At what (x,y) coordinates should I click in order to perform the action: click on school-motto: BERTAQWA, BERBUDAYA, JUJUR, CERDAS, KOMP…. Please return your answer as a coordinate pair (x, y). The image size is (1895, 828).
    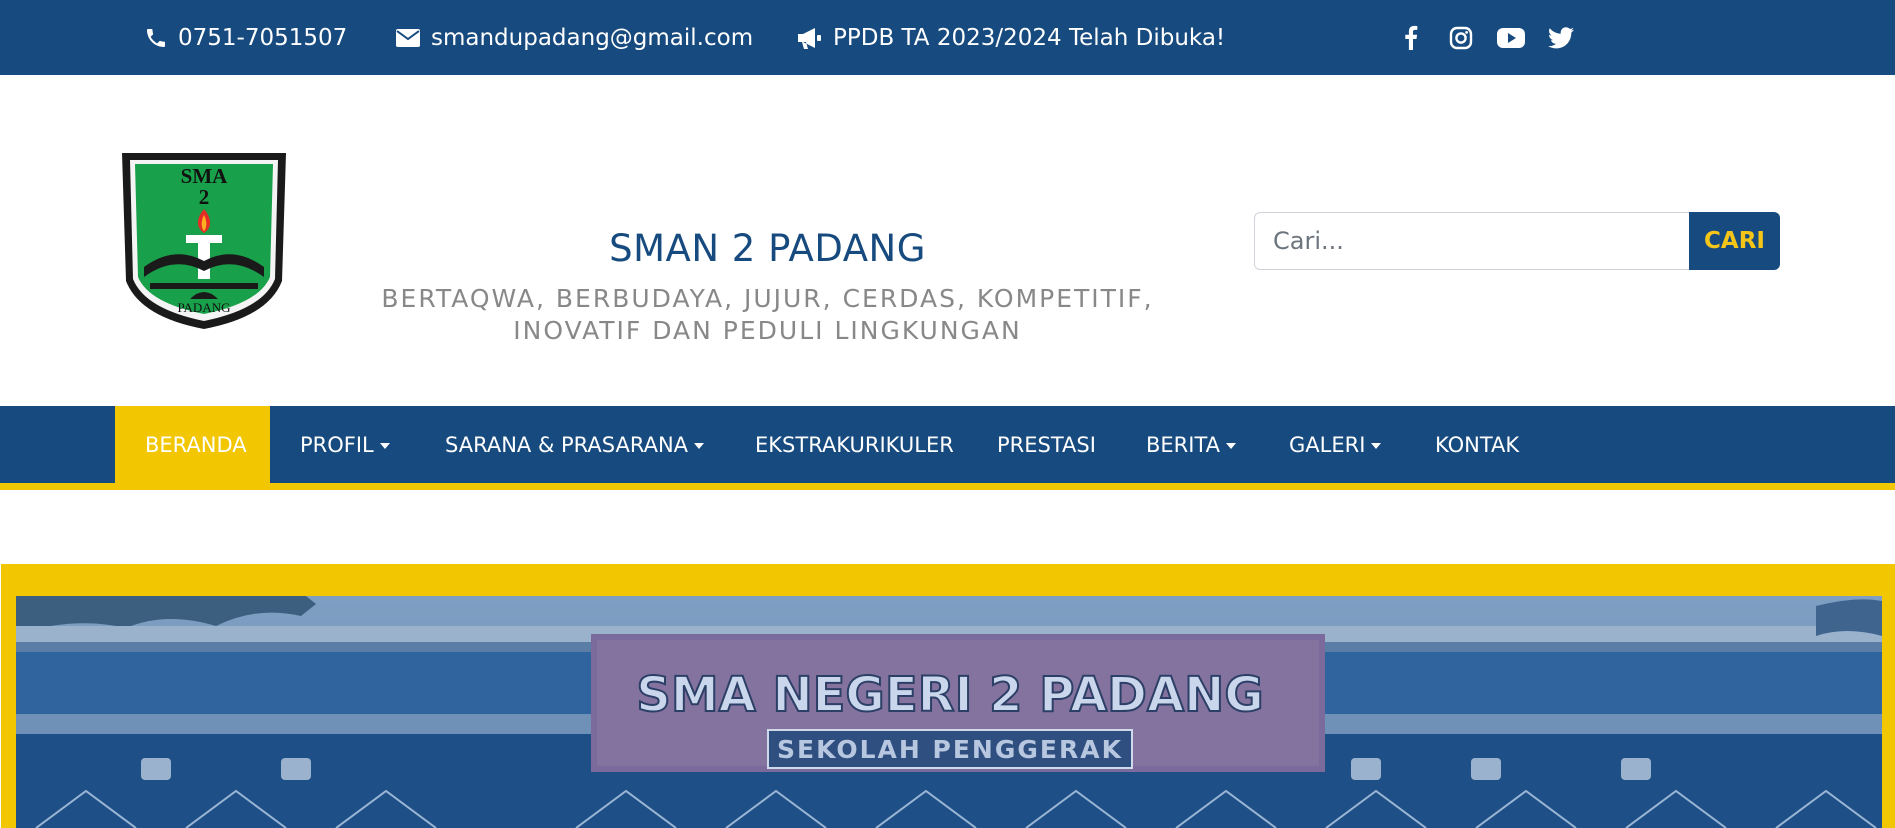
    Looking at the image, I should click on (767, 315).